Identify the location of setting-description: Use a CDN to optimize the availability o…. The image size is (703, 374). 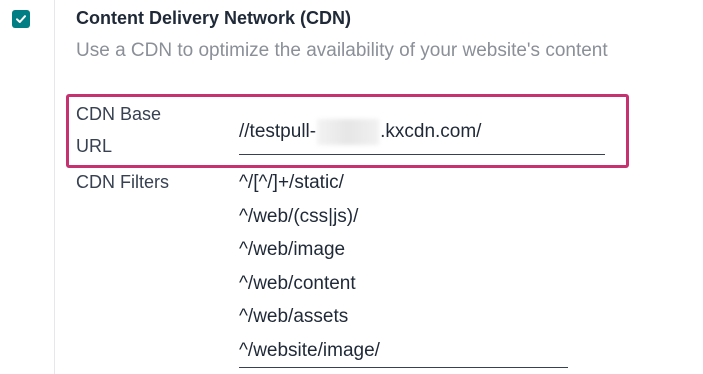
(342, 50).